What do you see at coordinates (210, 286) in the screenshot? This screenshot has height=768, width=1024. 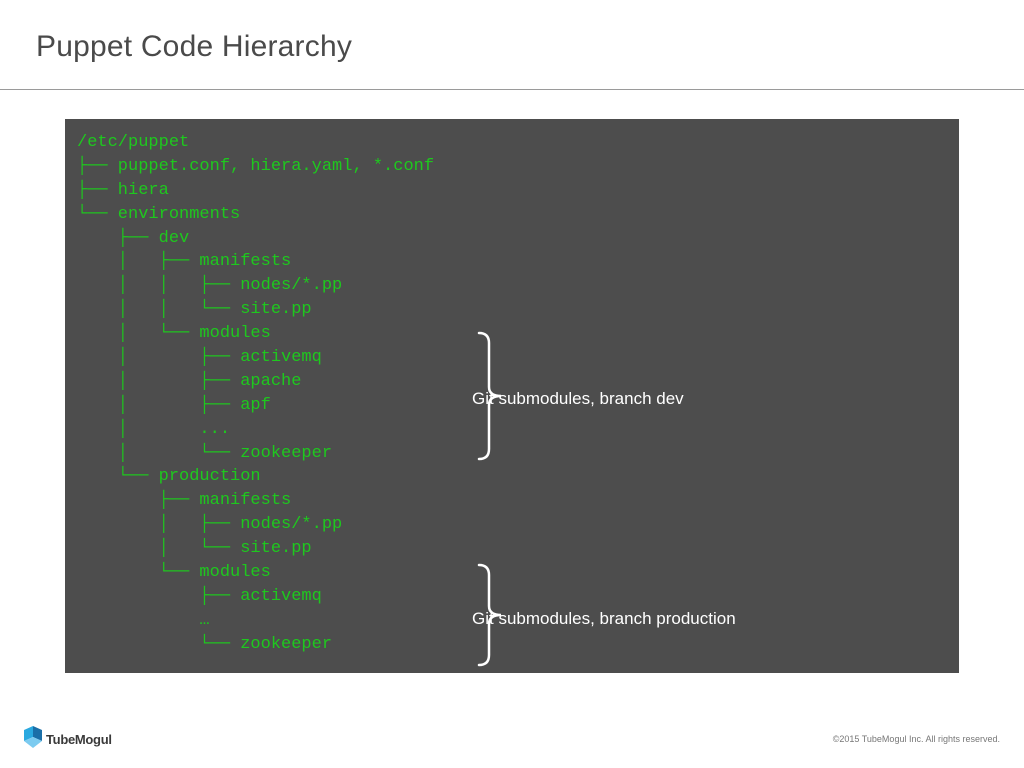 I see `tree-line: │ │ ├── nodes/*.pp` at bounding box center [210, 286].